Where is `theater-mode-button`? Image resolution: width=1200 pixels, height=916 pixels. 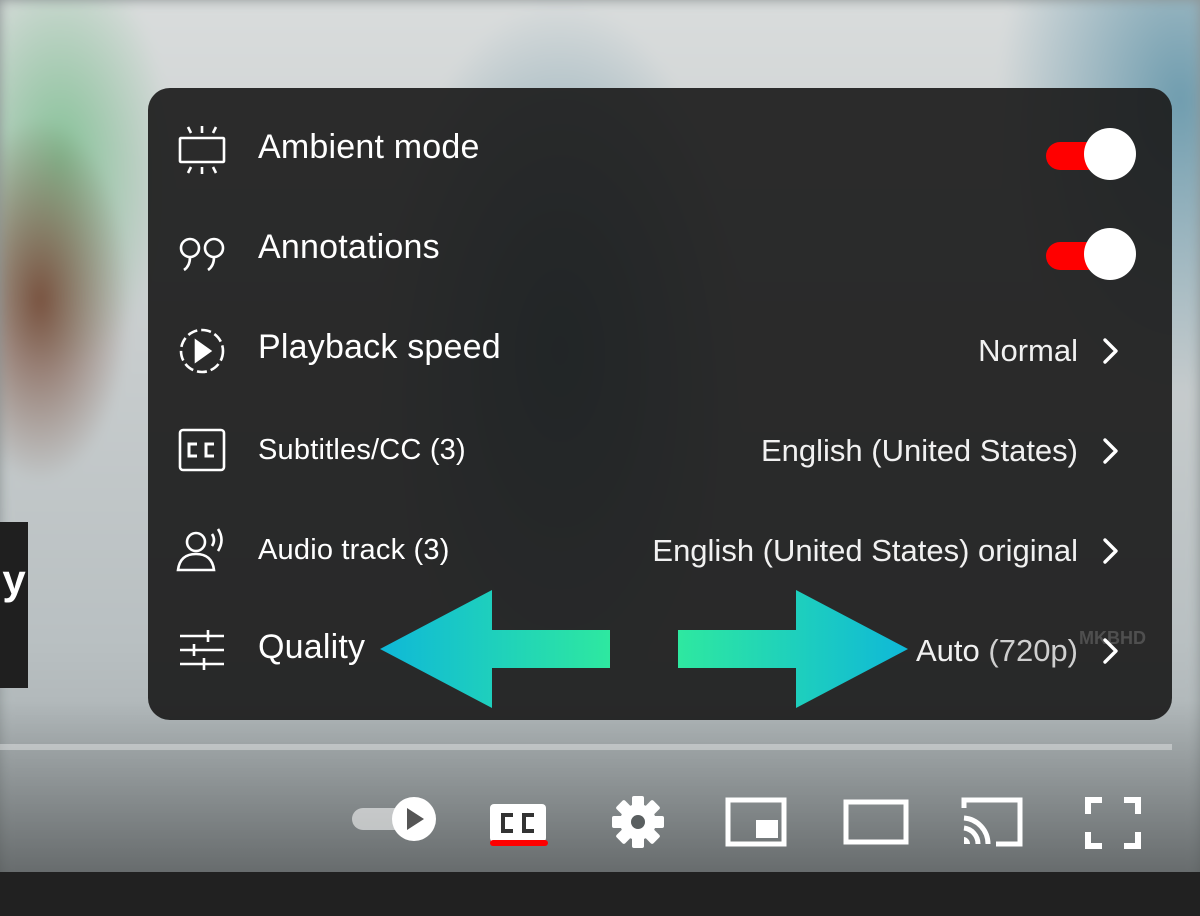 theater-mode-button is located at coordinates (876, 819).